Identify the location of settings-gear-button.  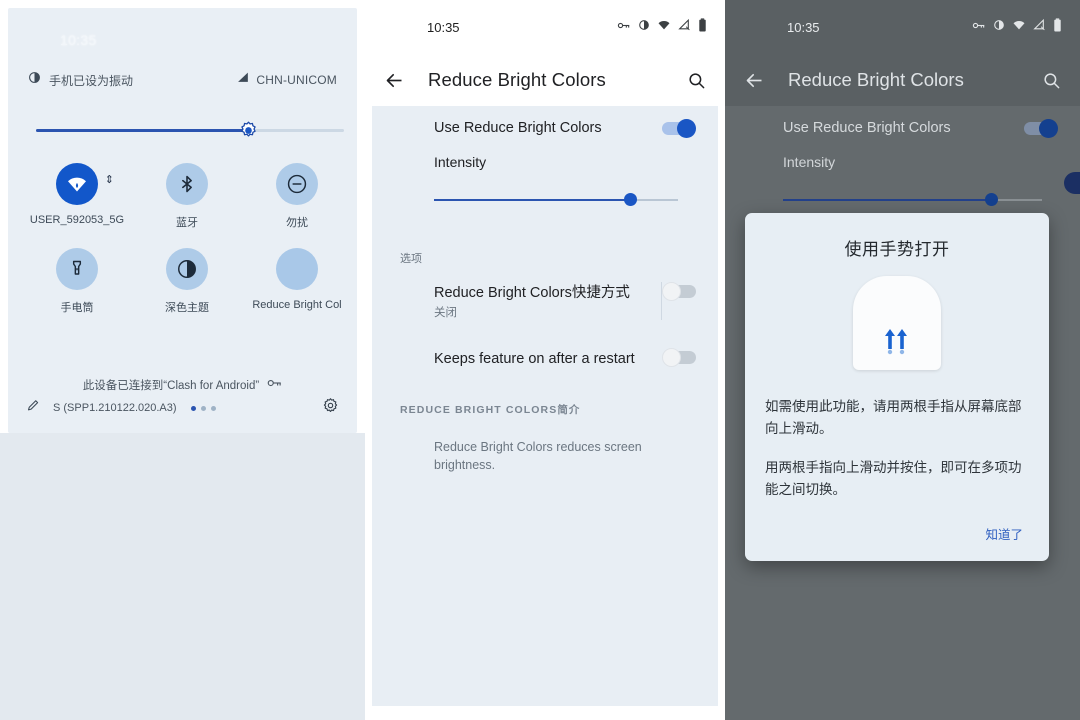
(330, 408).